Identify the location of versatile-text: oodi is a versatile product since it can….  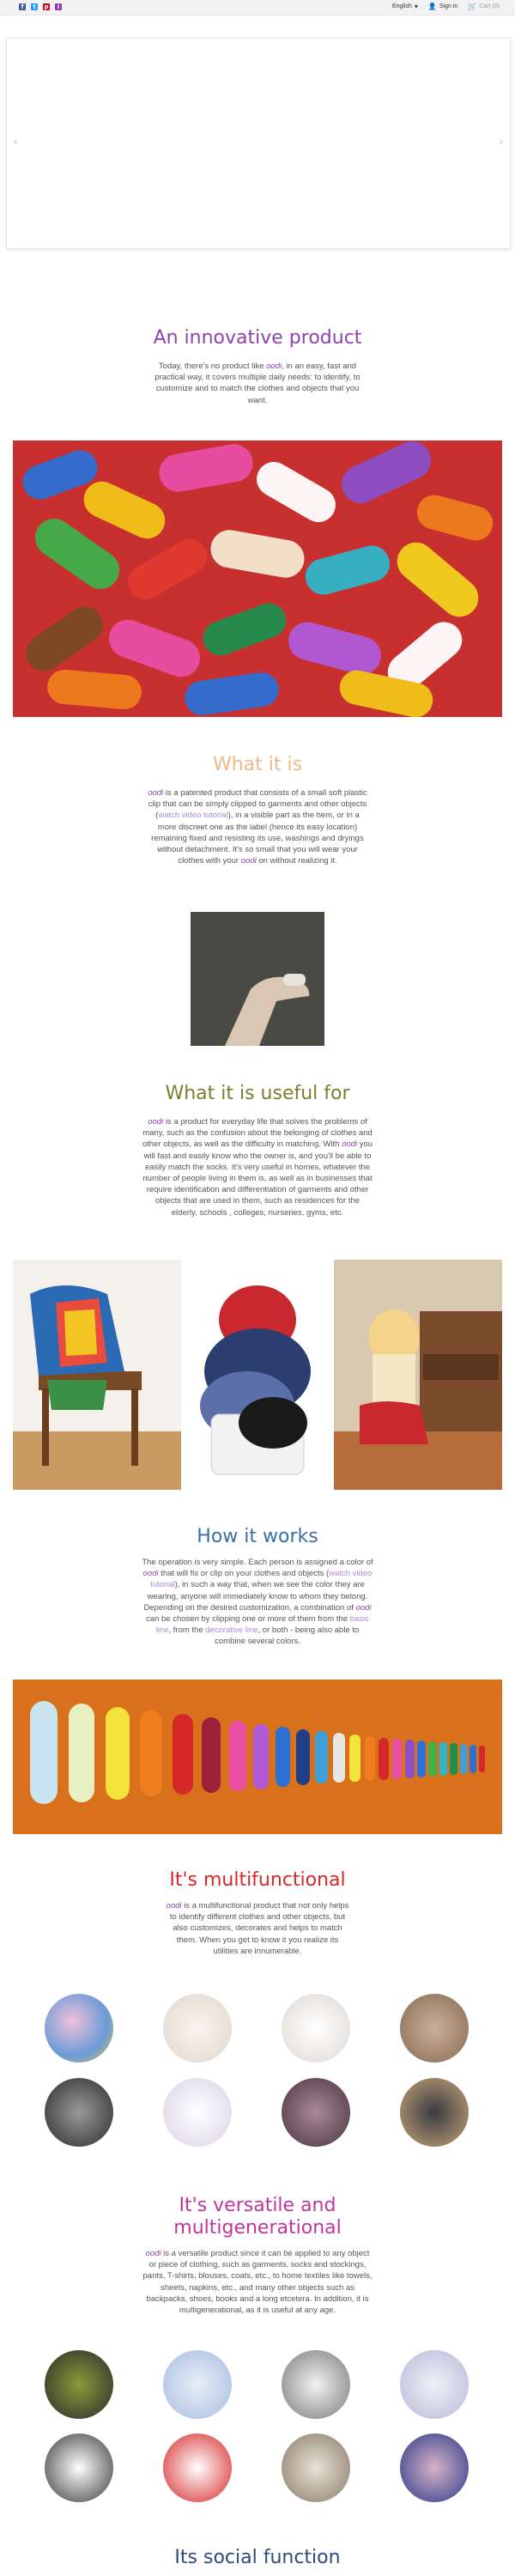
(257, 2282).